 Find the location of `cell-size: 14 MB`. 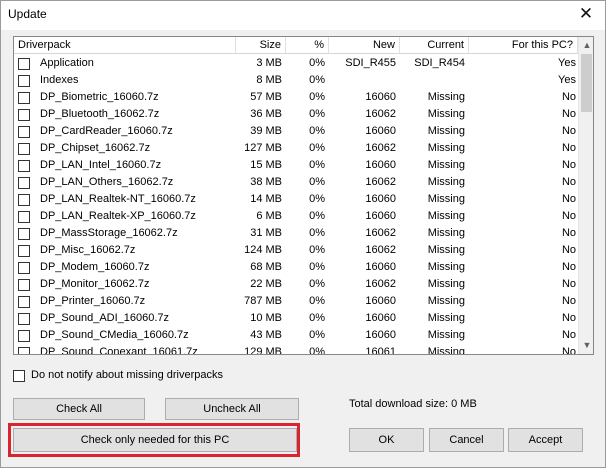

cell-size: 14 MB is located at coordinates (266, 199).